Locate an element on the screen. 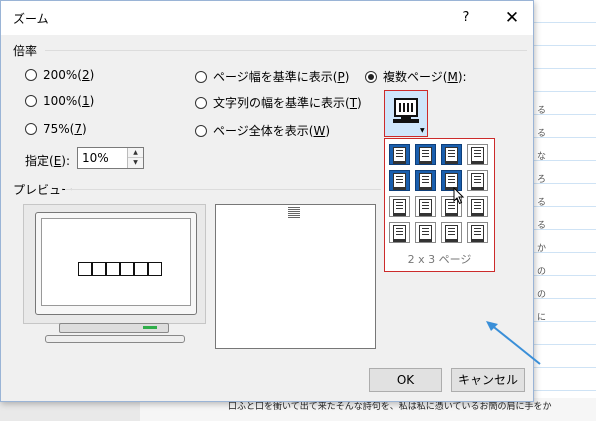 The height and width of the screenshot is (421, 596). radio-whole-page-label: ページ全体を表示( is located at coordinates (263, 131).